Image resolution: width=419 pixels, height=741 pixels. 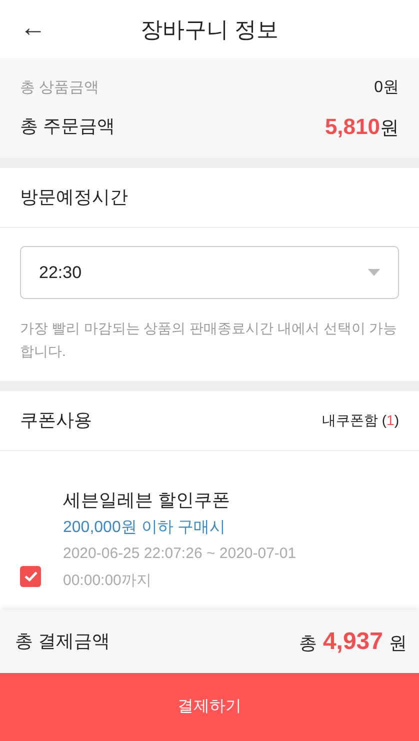 What do you see at coordinates (145, 528) in the screenshot?
I see `coupon-condition: 200,000원 이하 구매시` at bounding box center [145, 528].